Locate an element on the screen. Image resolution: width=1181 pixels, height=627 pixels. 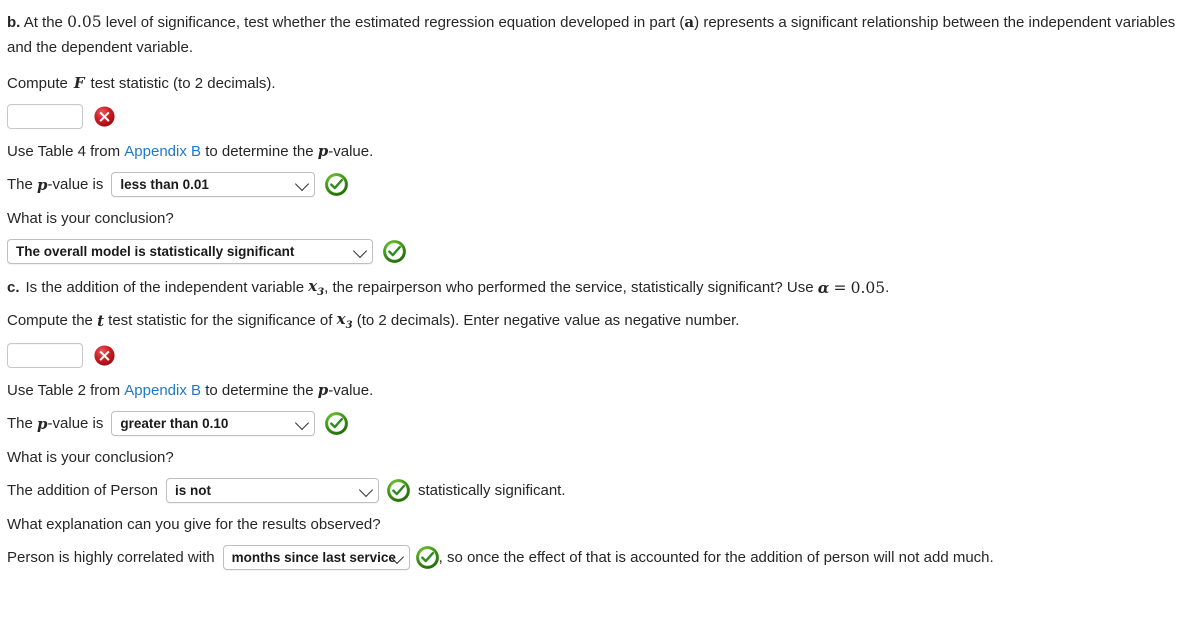
part-c-pvalue-label-1: The is located at coordinates (20, 423).